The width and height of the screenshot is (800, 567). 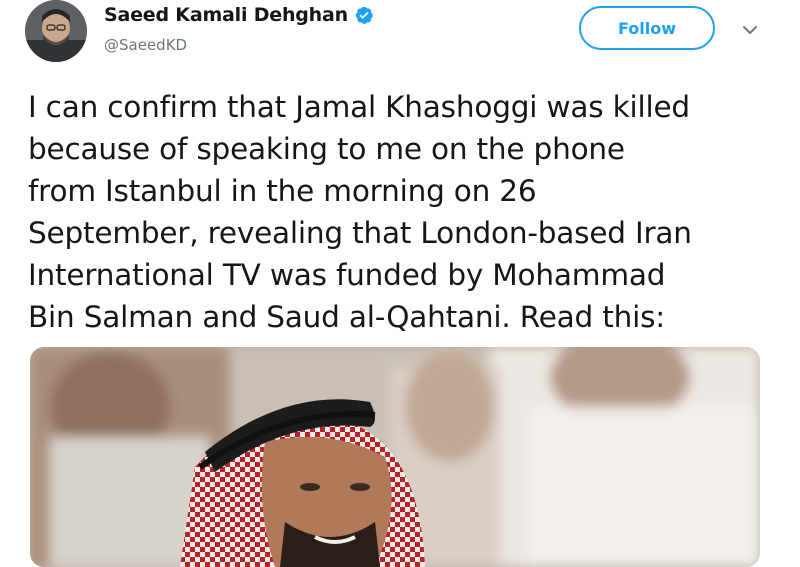 What do you see at coordinates (226, 15) in the screenshot?
I see `author-display-name: Saeed Kamali Dehghan` at bounding box center [226, 15].